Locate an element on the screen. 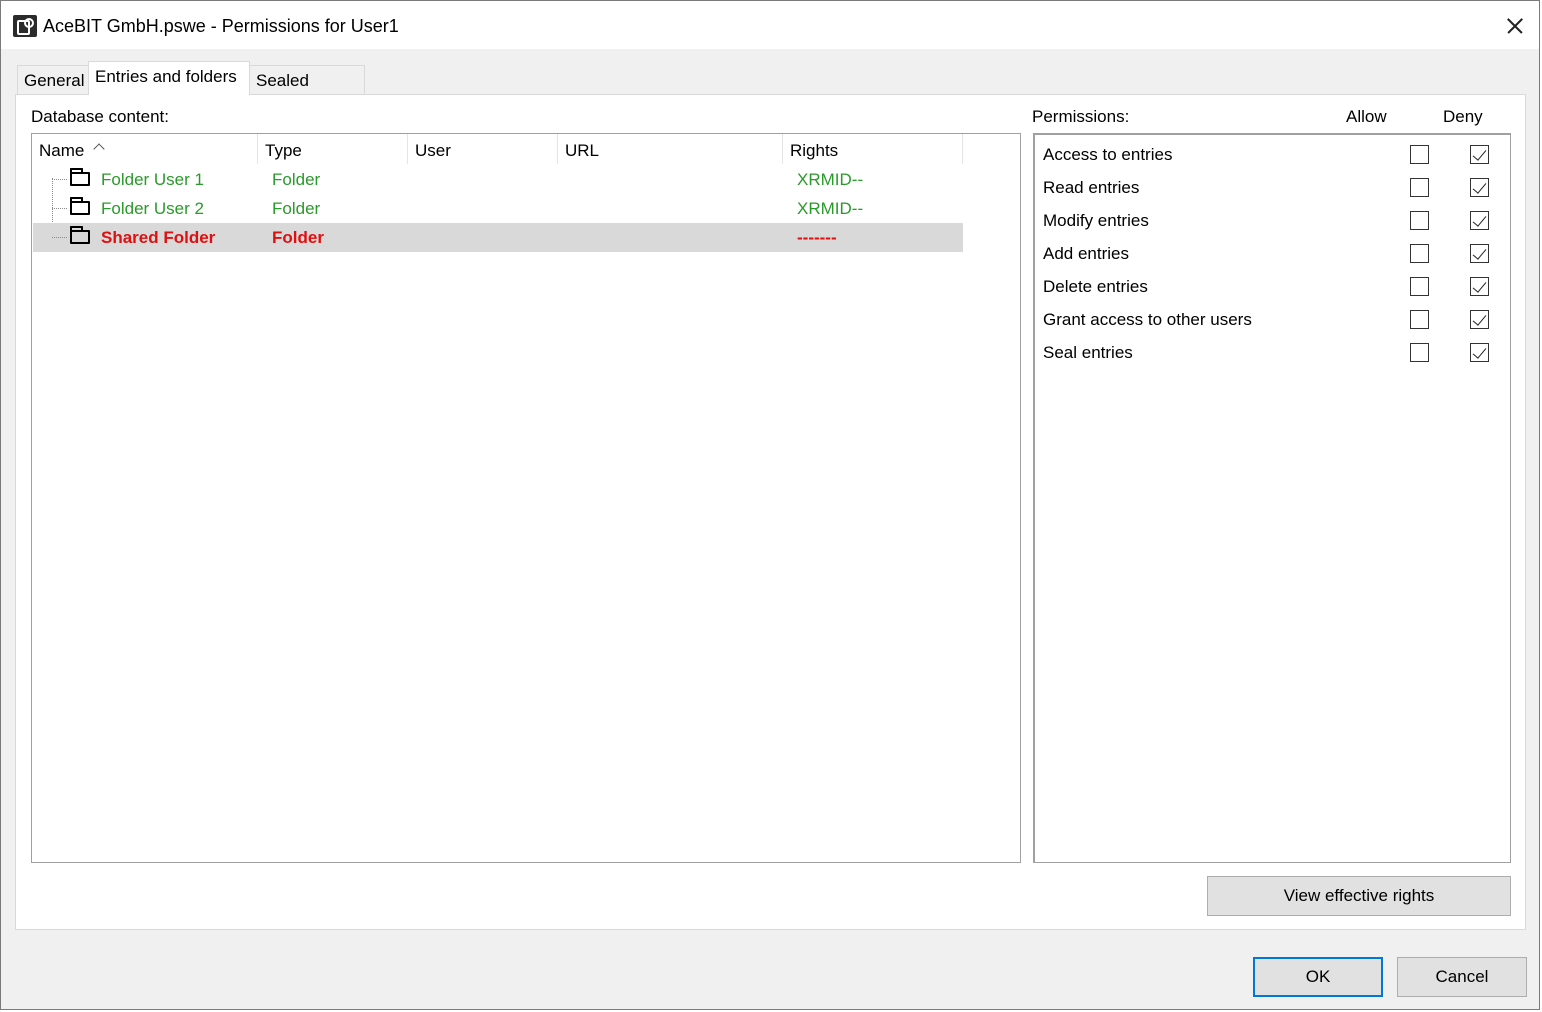 This screenshot has height=1012, width=1542. tab-general: General is located at coordinates (53, 79).